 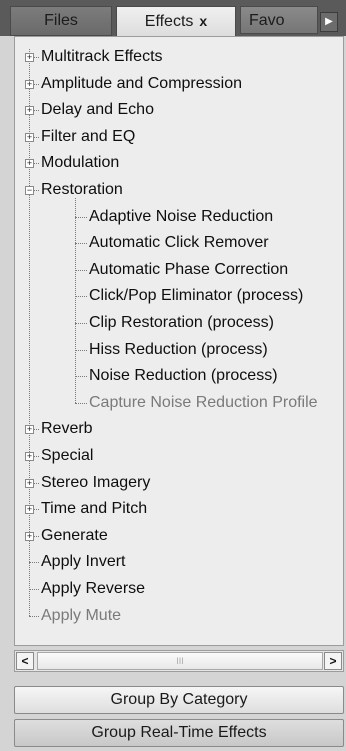 I want to click on tree-item-apply-reverse: Apply Reverse, so click(x=93, y=589).